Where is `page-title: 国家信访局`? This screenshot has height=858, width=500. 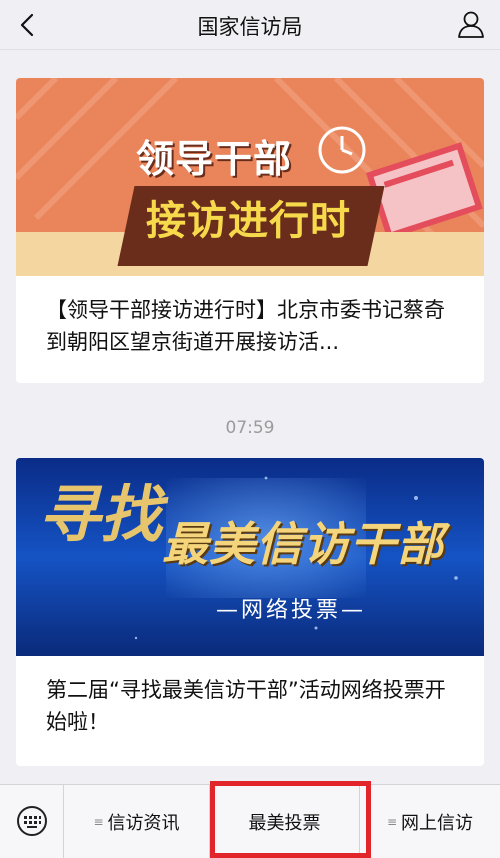
page-title: 国家信访局 is located at coordinates (250, 27).